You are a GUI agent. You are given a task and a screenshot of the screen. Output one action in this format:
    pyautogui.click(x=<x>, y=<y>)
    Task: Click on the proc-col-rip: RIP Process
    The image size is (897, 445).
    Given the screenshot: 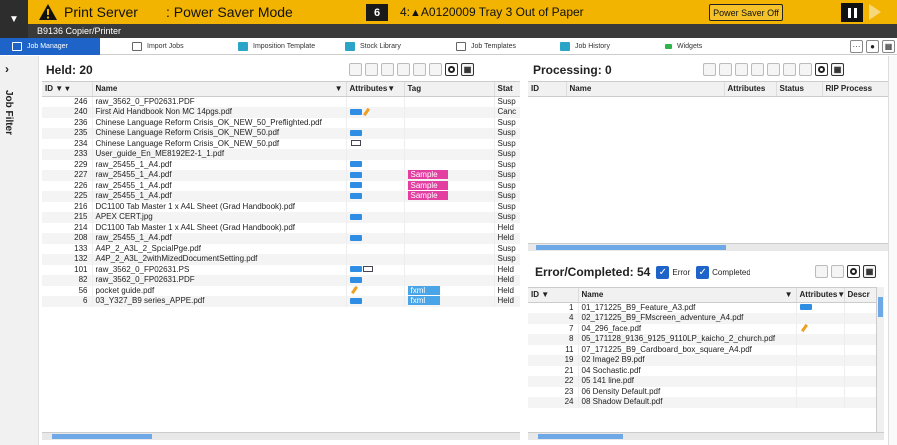 What is the action you would take?
    pyautogui.click(x=855, y=89)
    